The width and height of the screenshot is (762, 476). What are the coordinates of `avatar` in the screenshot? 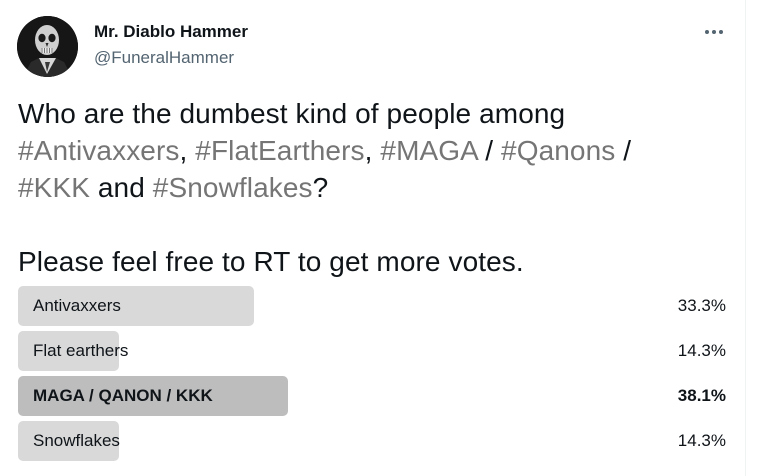 It's located at (47, 46).